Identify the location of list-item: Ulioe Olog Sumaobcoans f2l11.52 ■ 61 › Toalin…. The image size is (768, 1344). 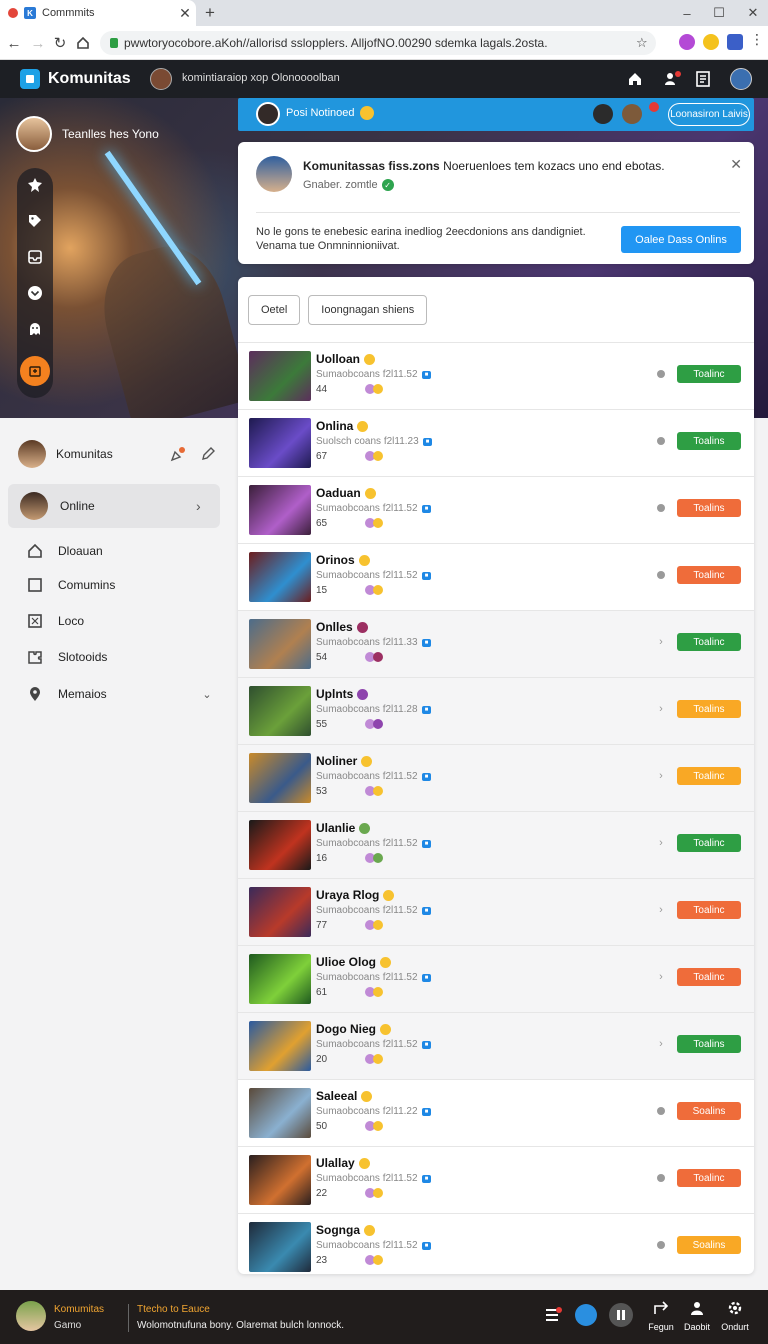
(496, 978).